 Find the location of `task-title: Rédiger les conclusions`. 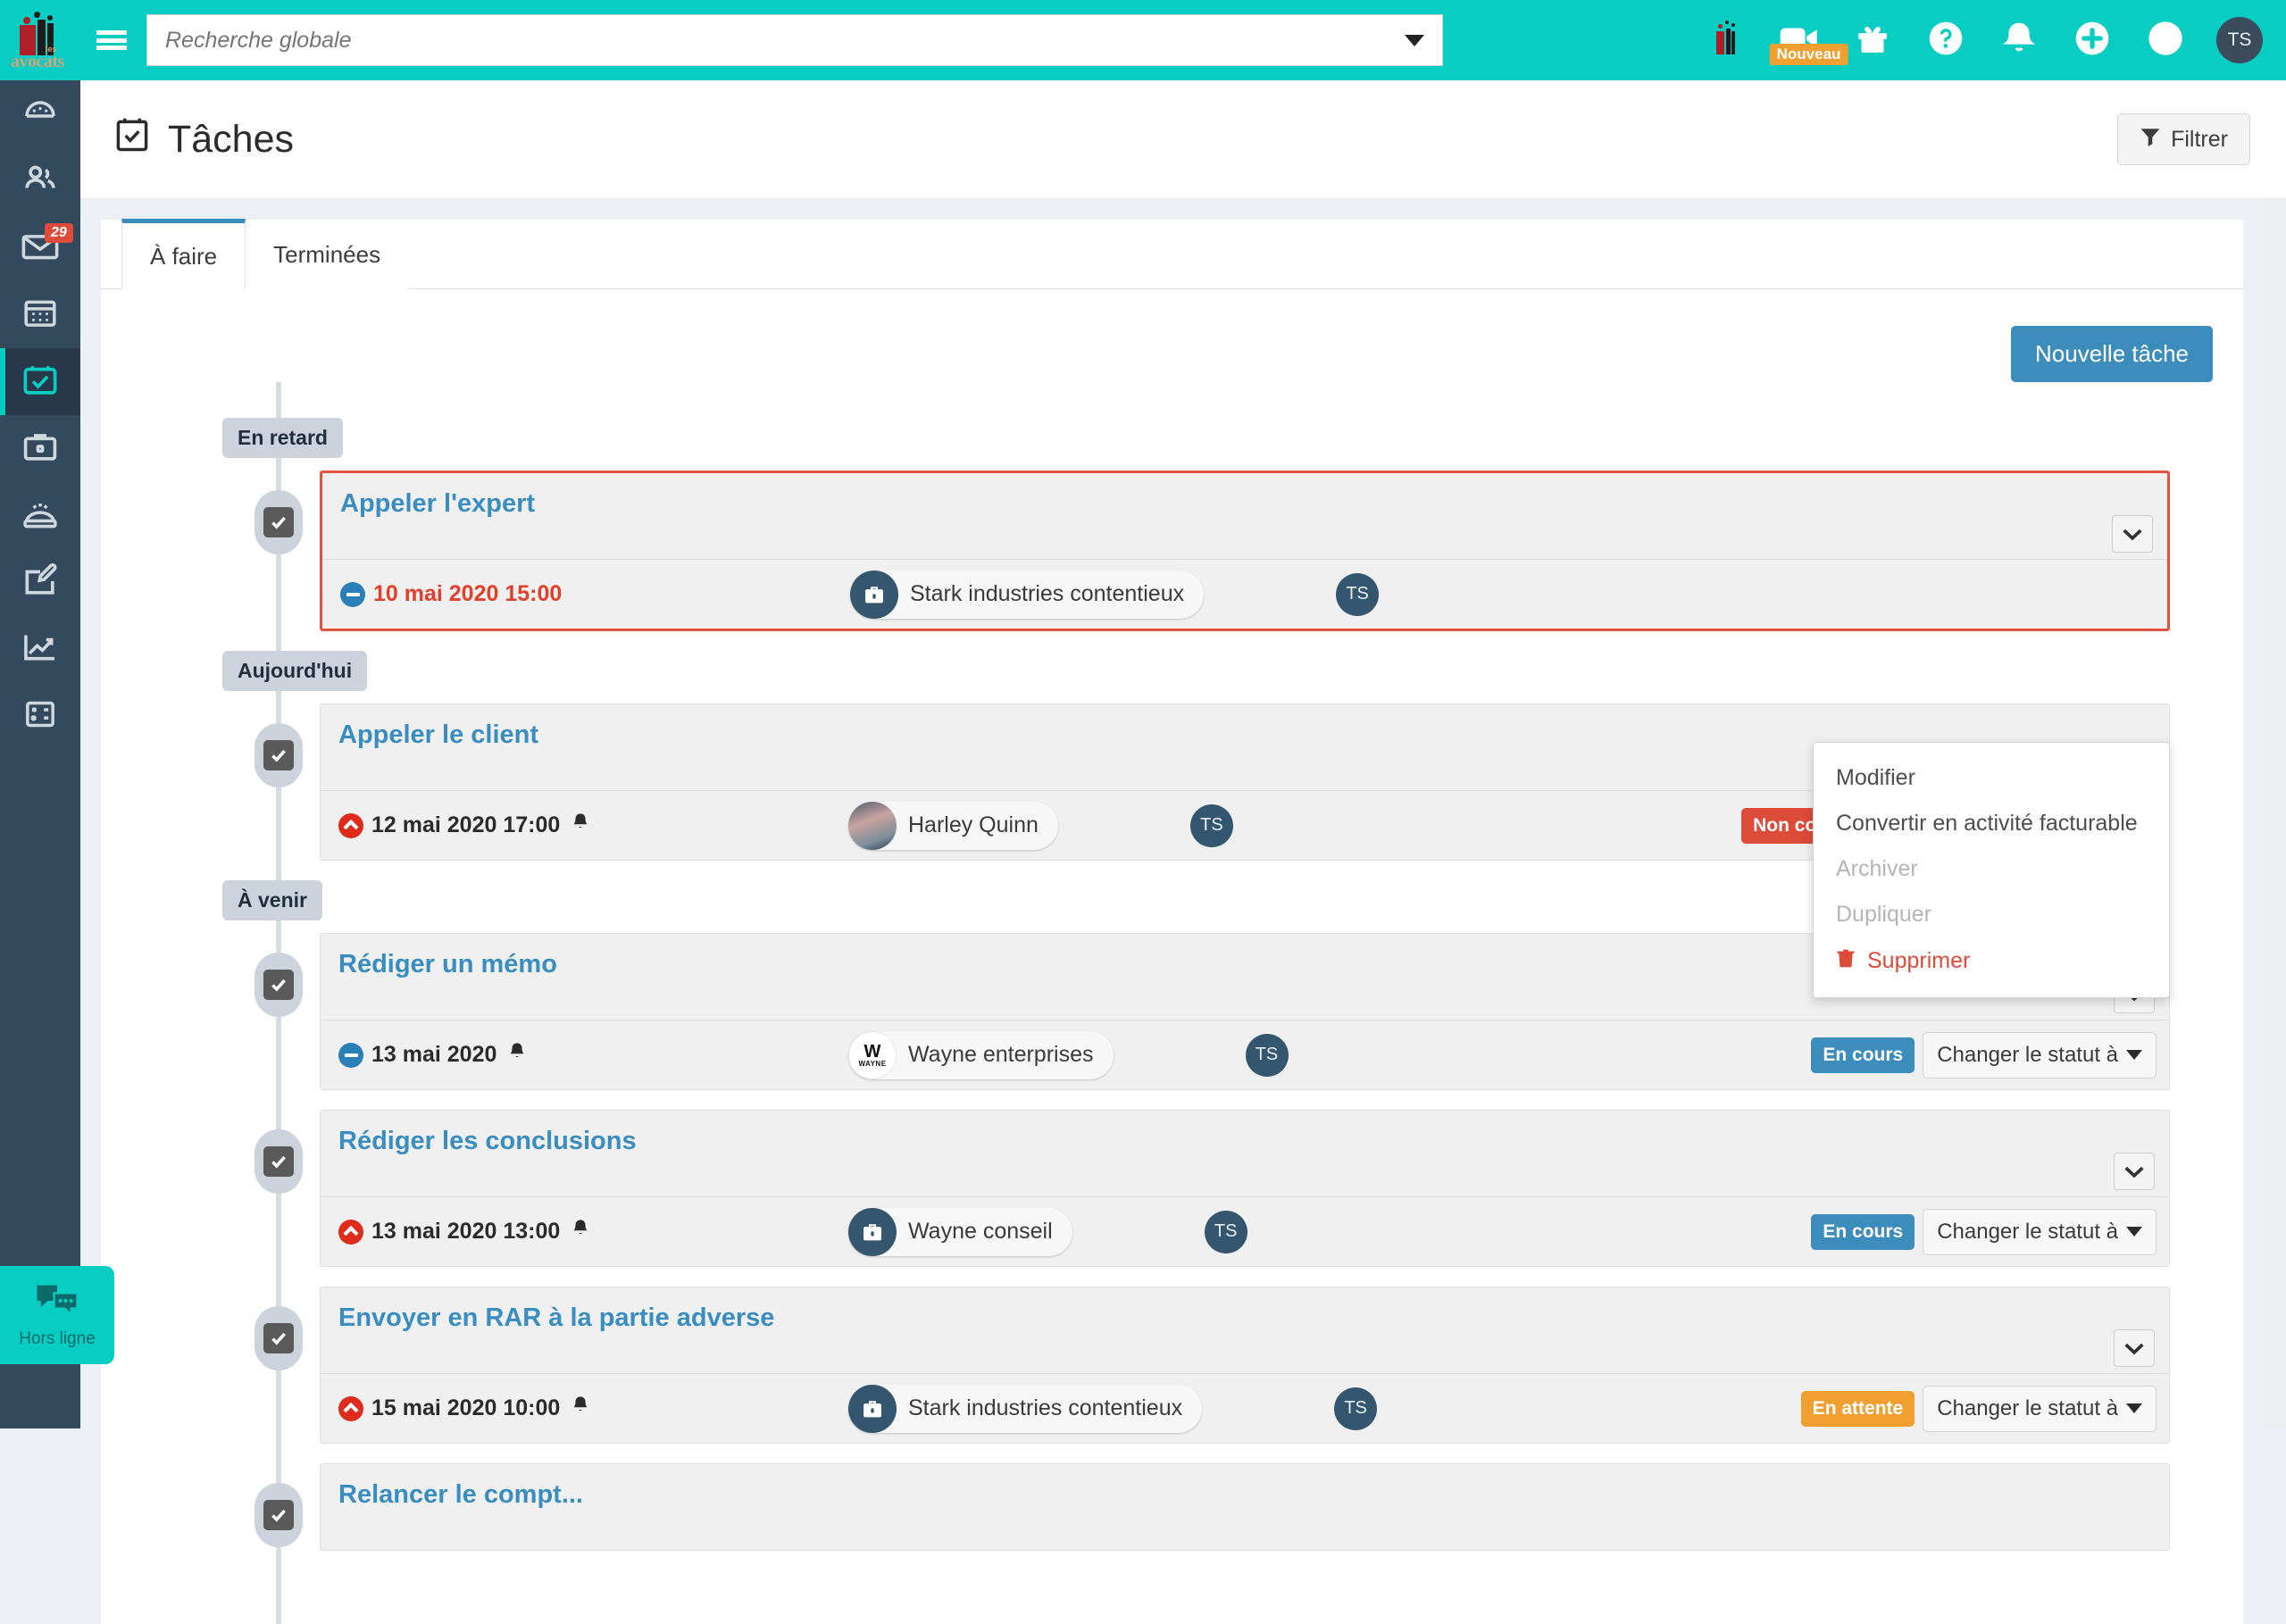

task-title: Rédiger les conclusions is located at coordinates (487, 1141).